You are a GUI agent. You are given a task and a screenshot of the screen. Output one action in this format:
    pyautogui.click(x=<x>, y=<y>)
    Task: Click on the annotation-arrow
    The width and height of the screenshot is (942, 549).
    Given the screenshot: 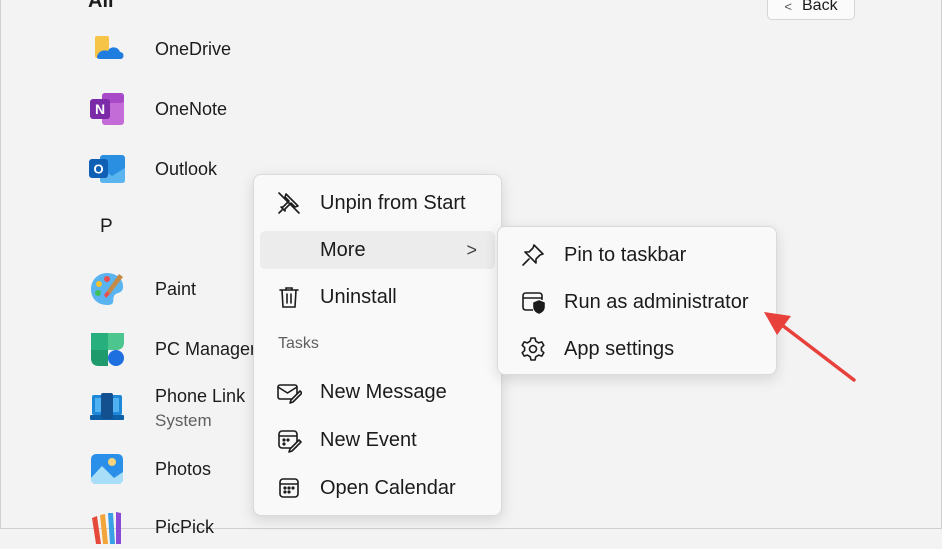 What is the action you would take?
    pyautogui.click(x=810, y=347)
    